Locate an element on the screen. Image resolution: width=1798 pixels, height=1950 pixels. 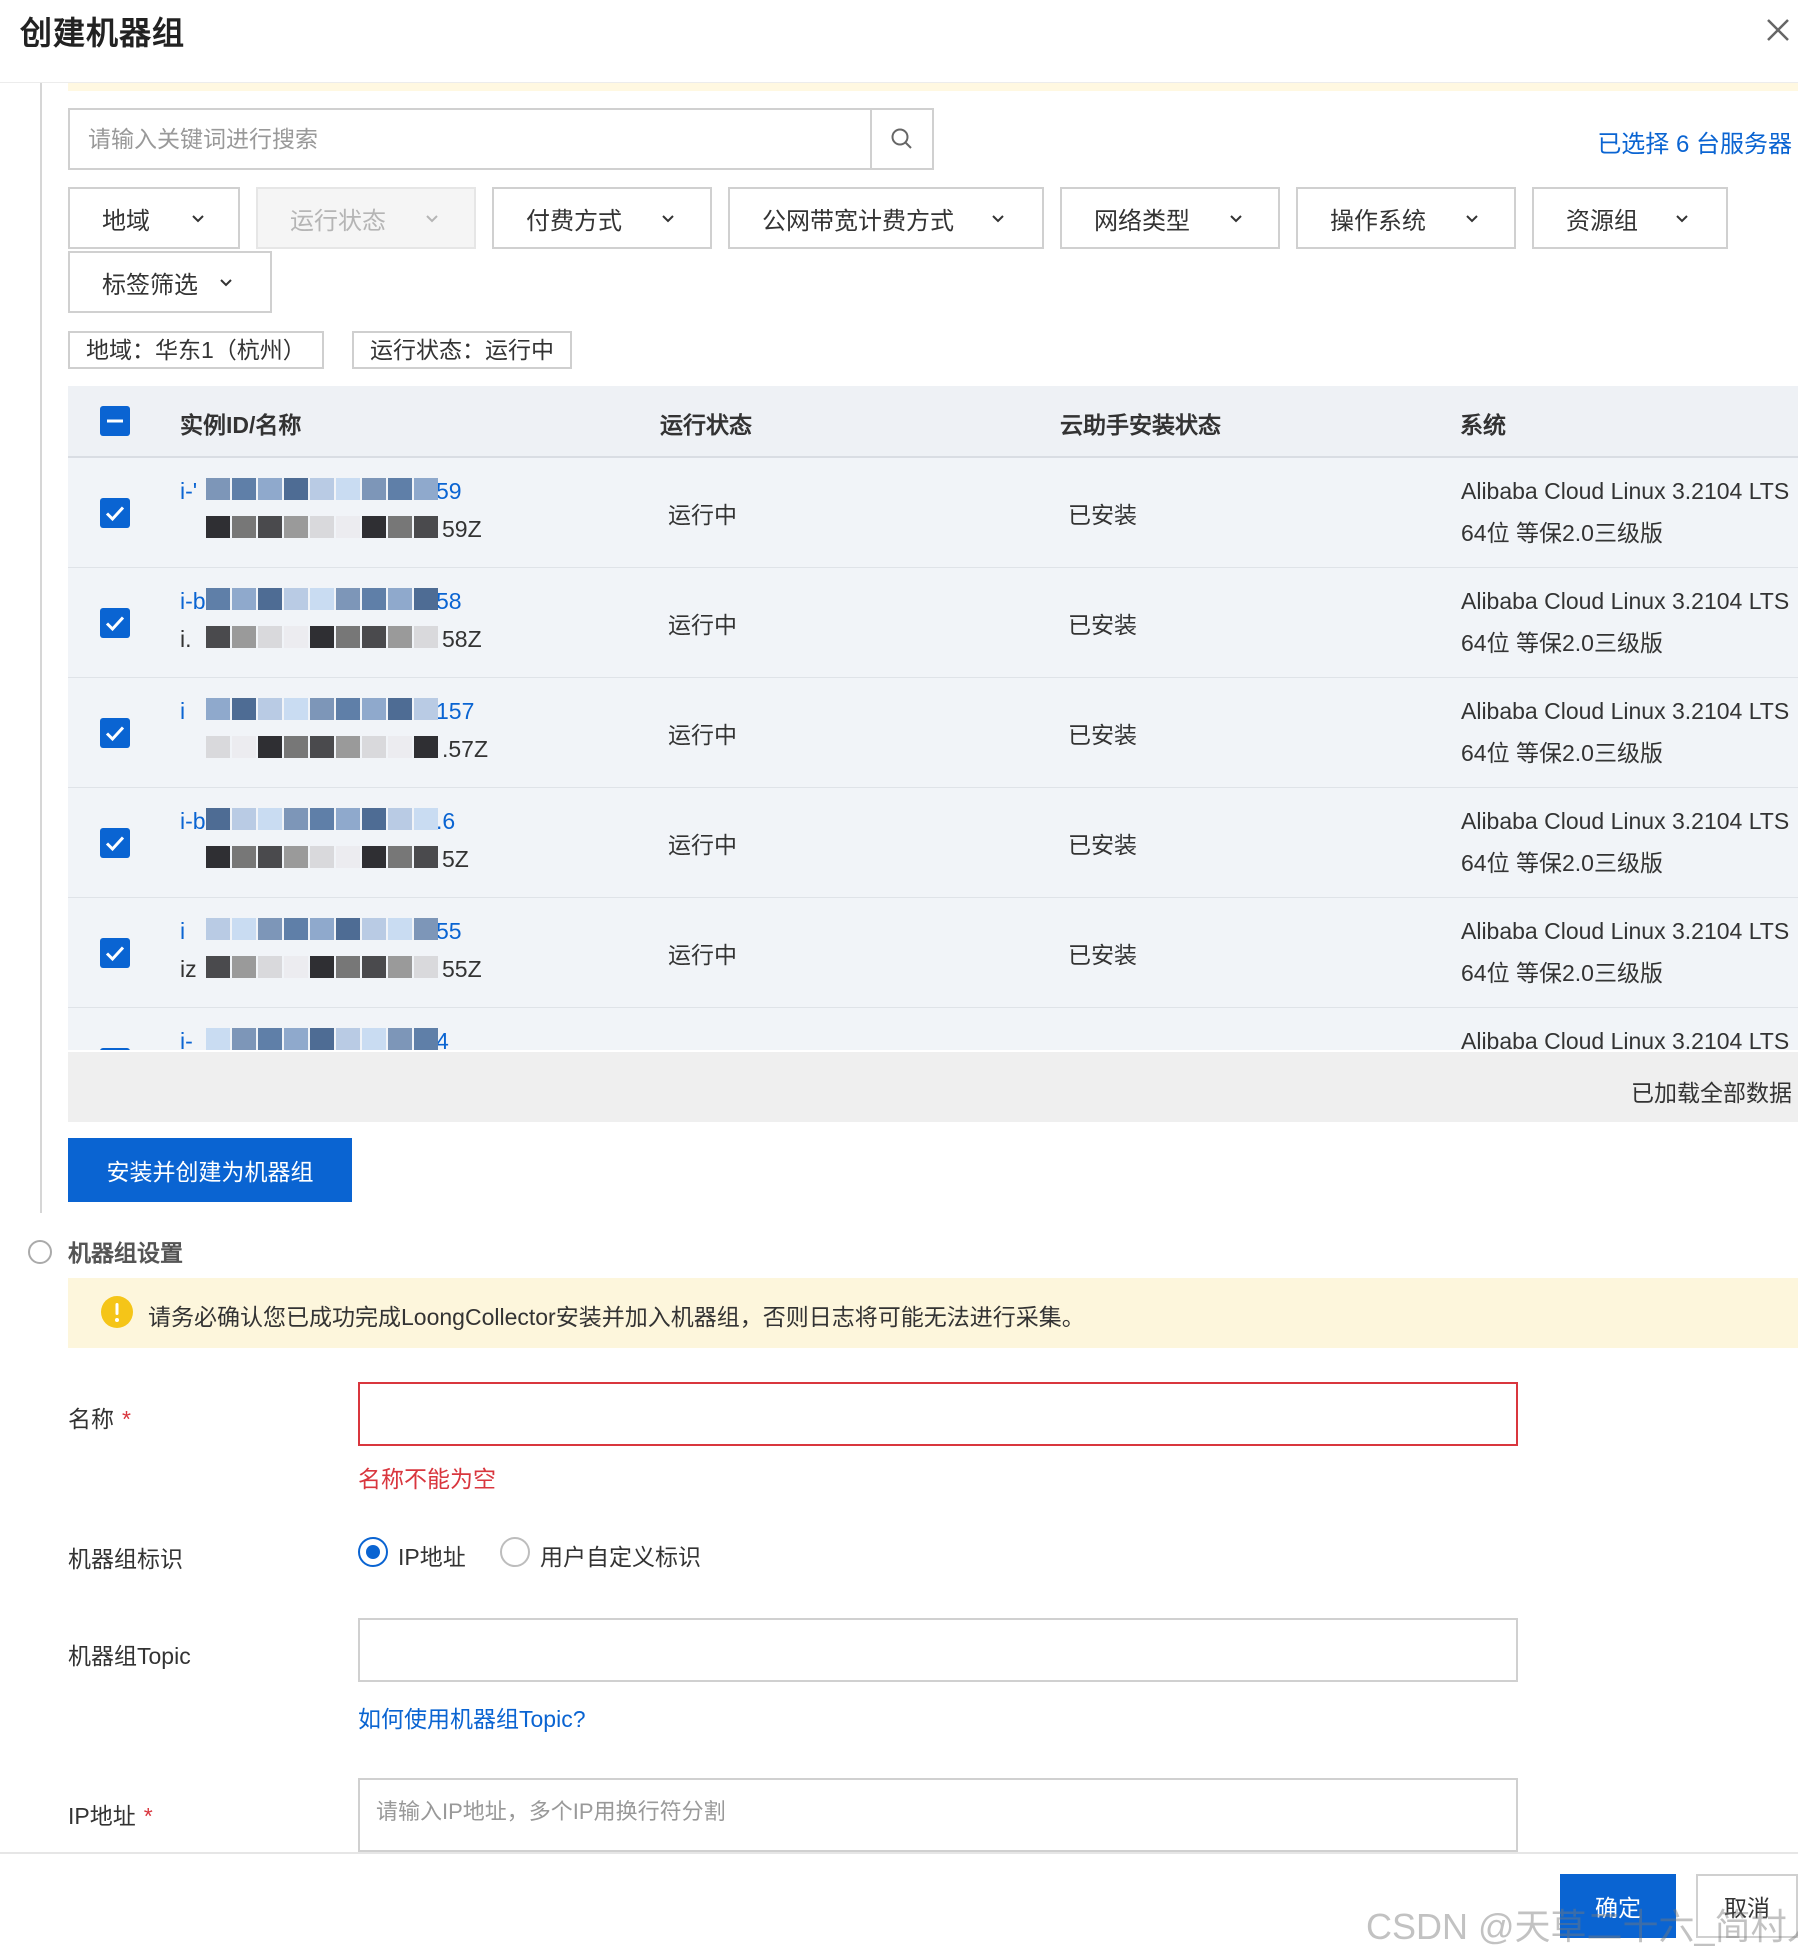
search-button is located at coordinates (901, 139).